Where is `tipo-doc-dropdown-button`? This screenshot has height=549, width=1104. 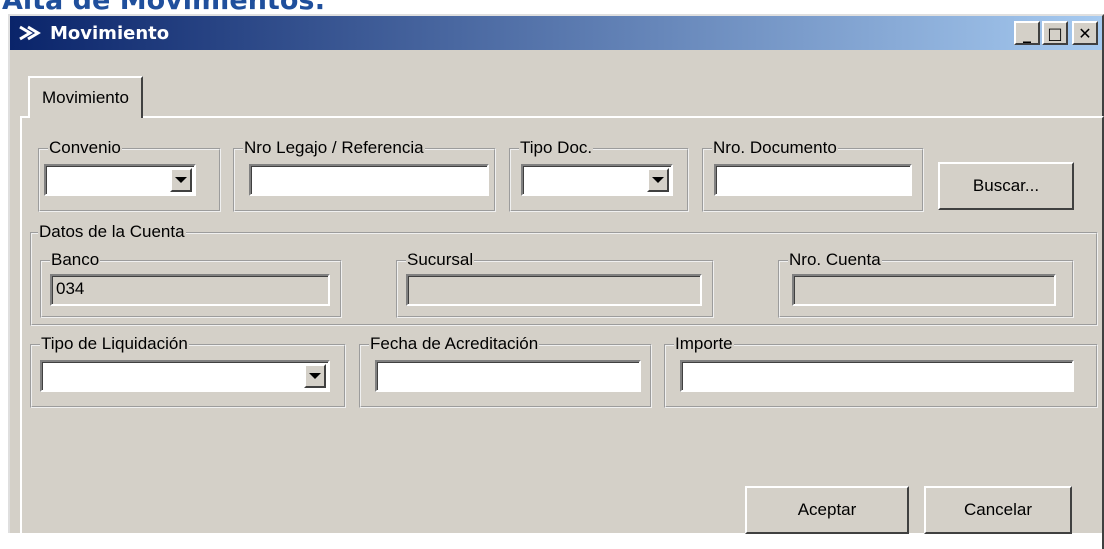 tipo-doc-dropdown-button is located at coordinates (658, 180).